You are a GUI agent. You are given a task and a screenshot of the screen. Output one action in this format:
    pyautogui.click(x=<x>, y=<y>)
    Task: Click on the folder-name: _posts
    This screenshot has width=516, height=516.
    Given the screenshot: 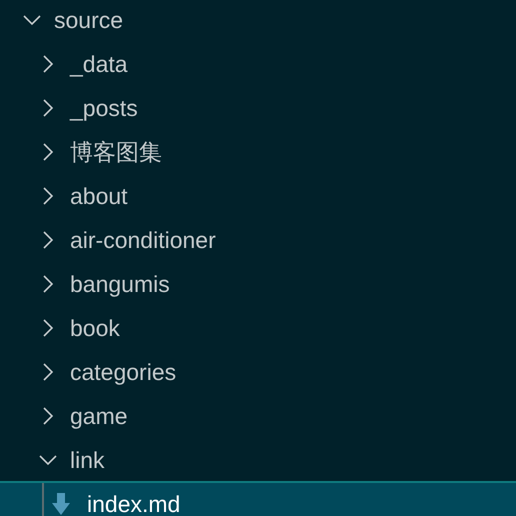 What is the action you would take?
    pyautogui.click(x=104, y=108)
    